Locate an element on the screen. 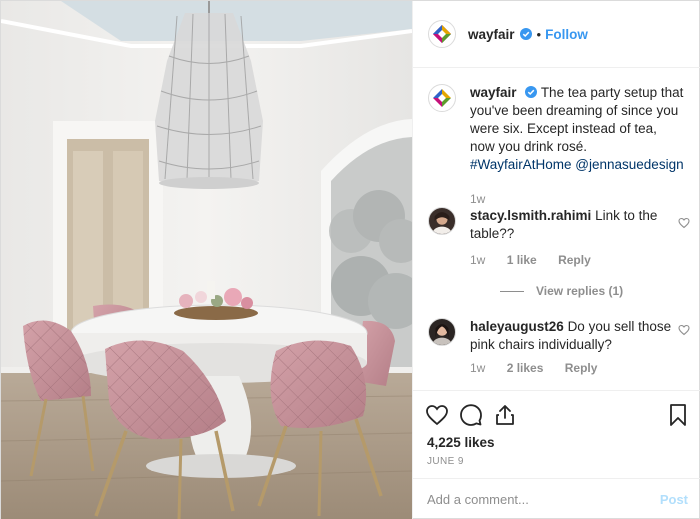 This screenshot has height=519, width=700. comment-text-block: stacy.lsmith.rahimi Link to the table?? is located at coordinates (572, 225).